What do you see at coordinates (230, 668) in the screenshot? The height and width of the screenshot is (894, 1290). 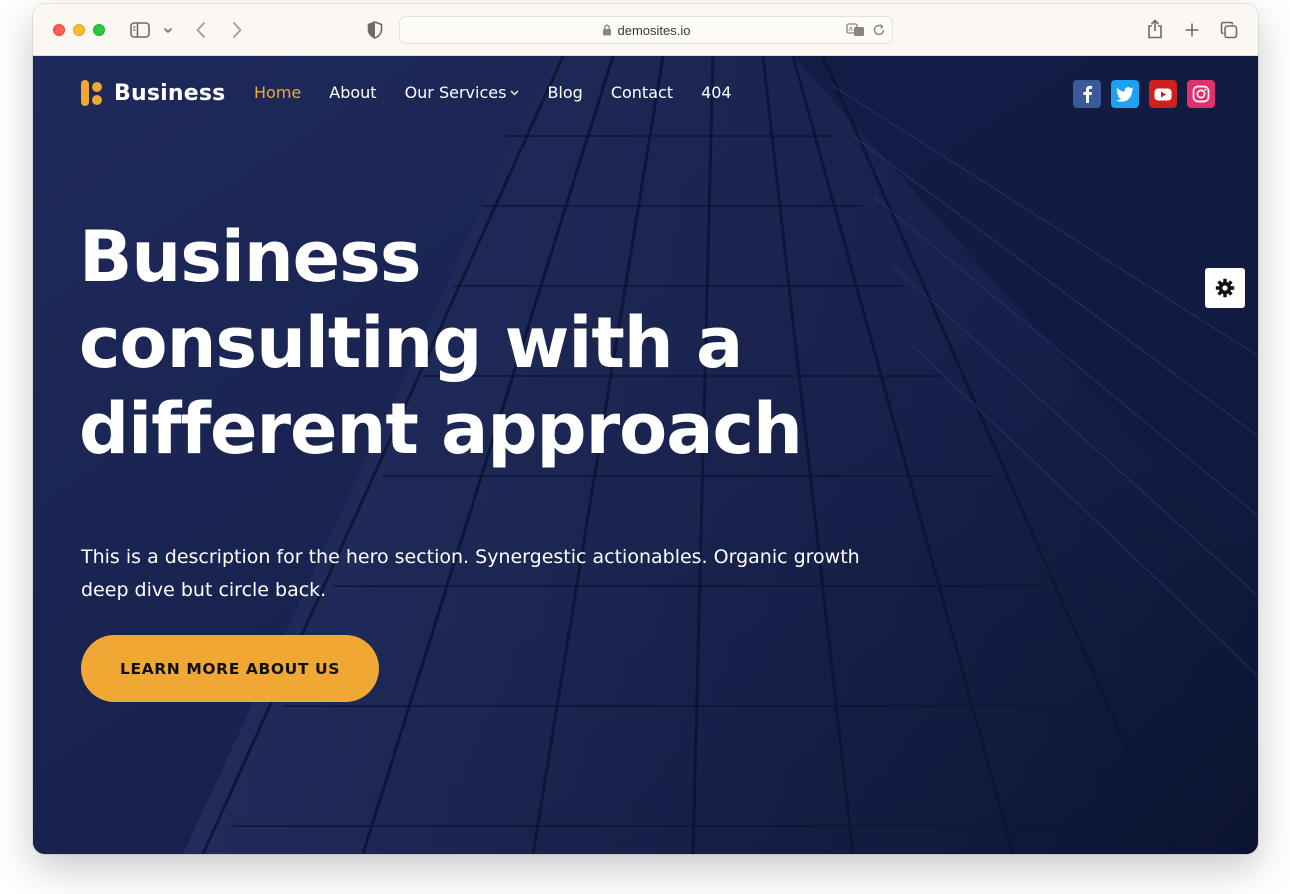 I see `learn-more-button: LEARN MORE ABOUT US` at bounding box center [230, 668].